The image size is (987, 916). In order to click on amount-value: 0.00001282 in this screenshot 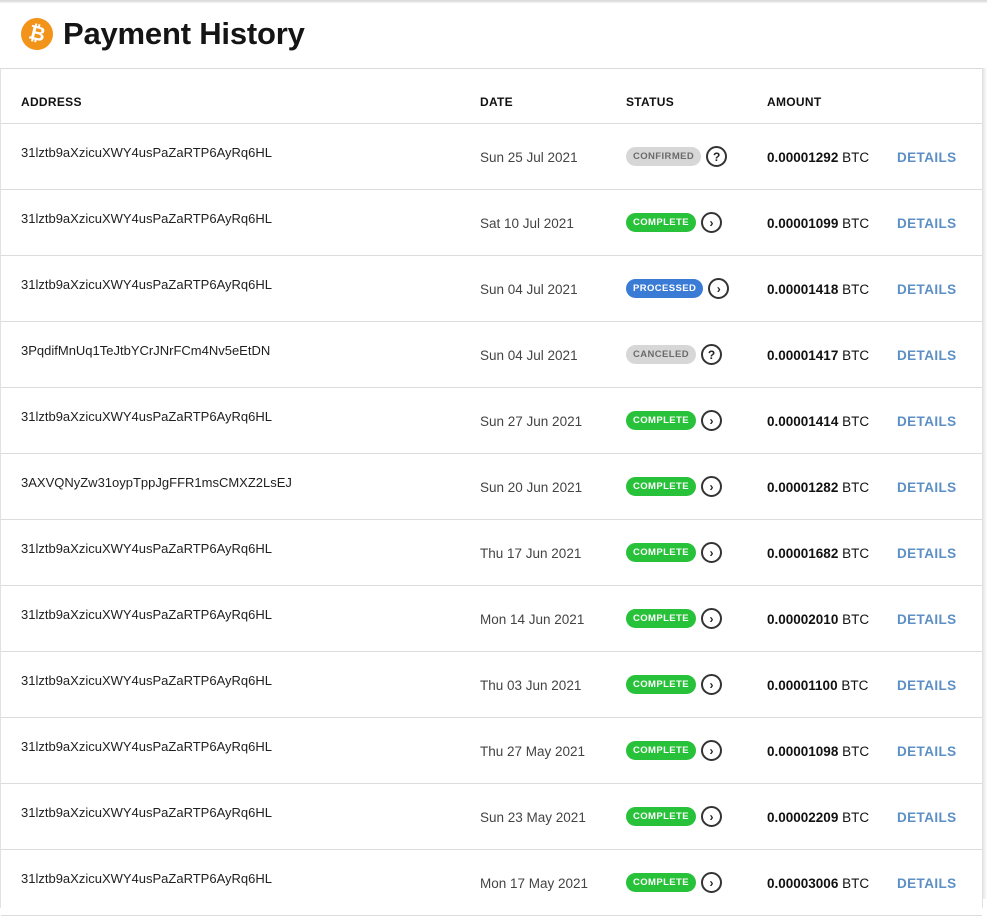, I will do `click(803, 487)`.